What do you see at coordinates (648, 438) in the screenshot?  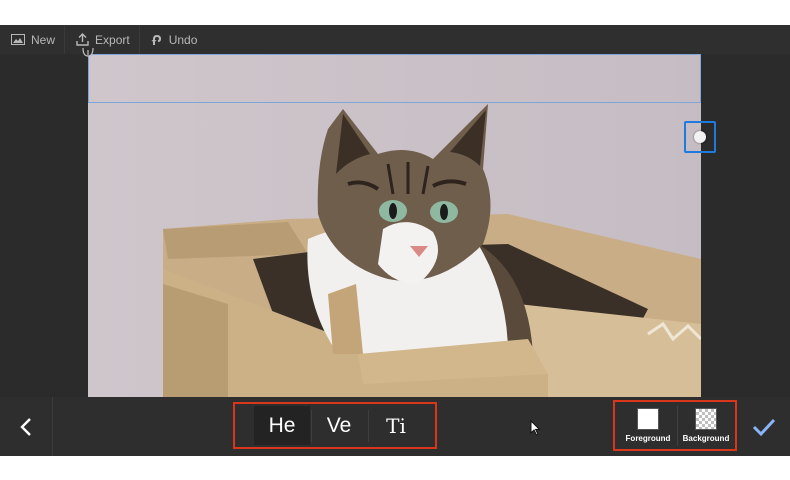 I see `foreground-label: Foreground` at bounding box center [648, 438].